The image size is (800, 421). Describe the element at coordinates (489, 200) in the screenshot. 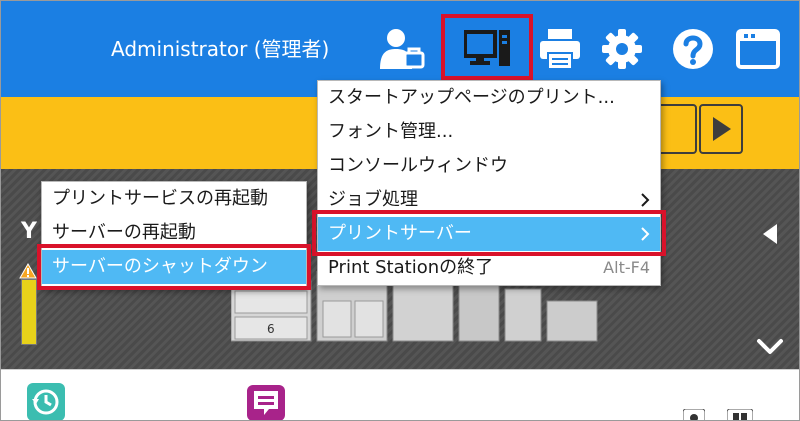

I see `menu-item-job-processing: ジョブ処理` at that location.